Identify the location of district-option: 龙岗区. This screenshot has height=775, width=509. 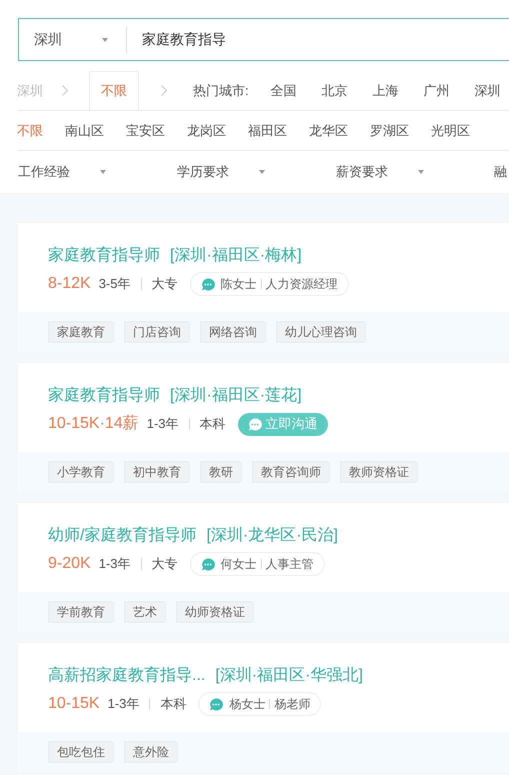
(206, 130).